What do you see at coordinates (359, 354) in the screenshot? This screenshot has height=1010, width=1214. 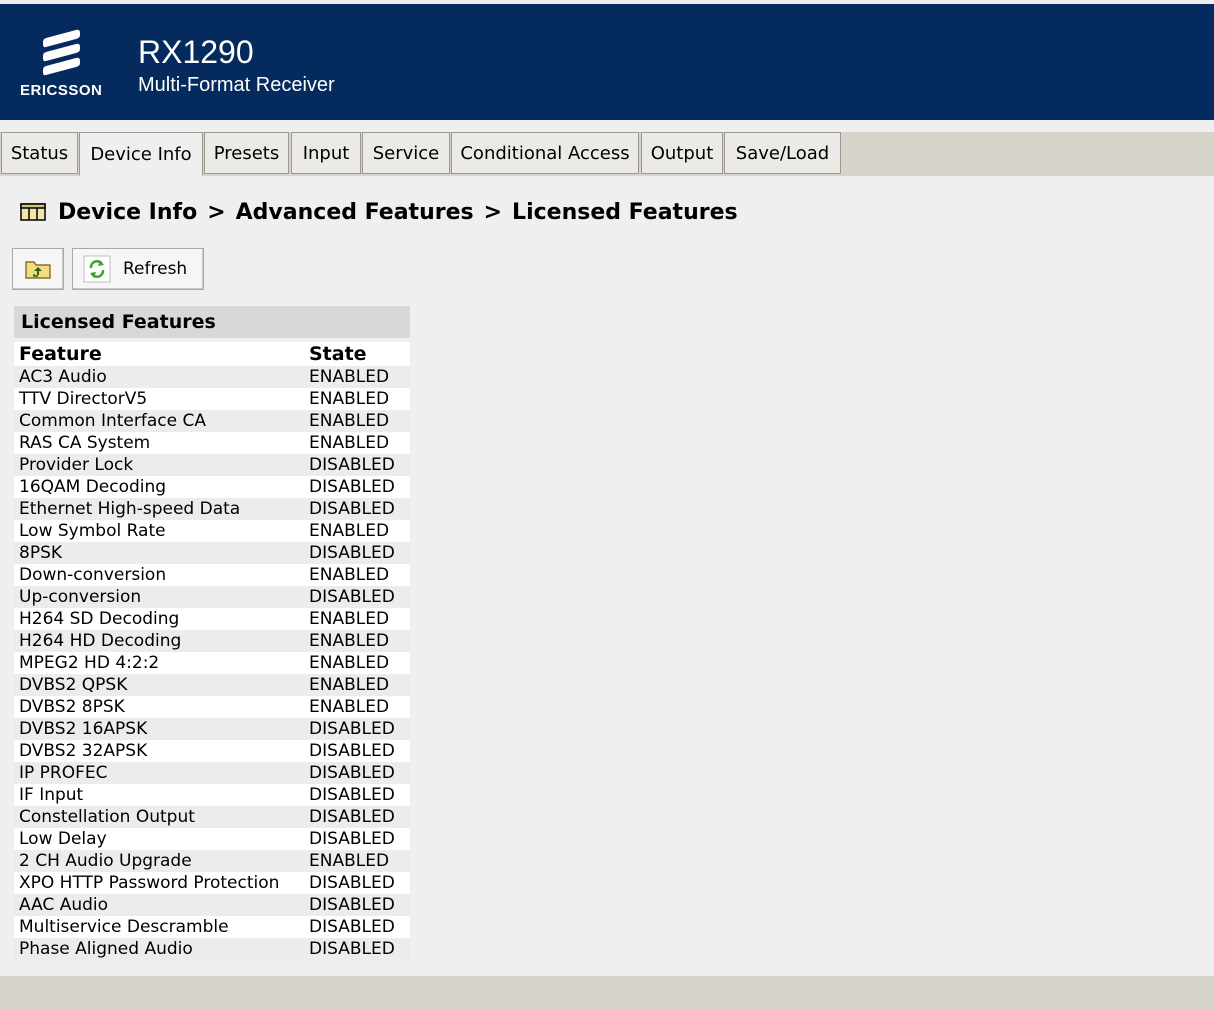 I see `column-header-state: State` at bounding box center [359, 354].